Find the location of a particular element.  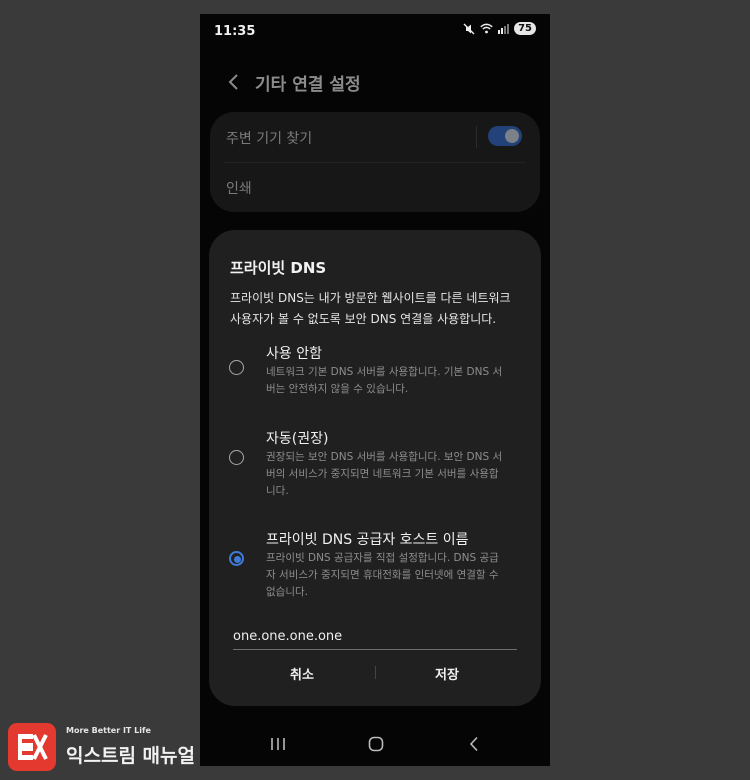

status-bar: 11:35 75 is located at coordinates (375, 31).